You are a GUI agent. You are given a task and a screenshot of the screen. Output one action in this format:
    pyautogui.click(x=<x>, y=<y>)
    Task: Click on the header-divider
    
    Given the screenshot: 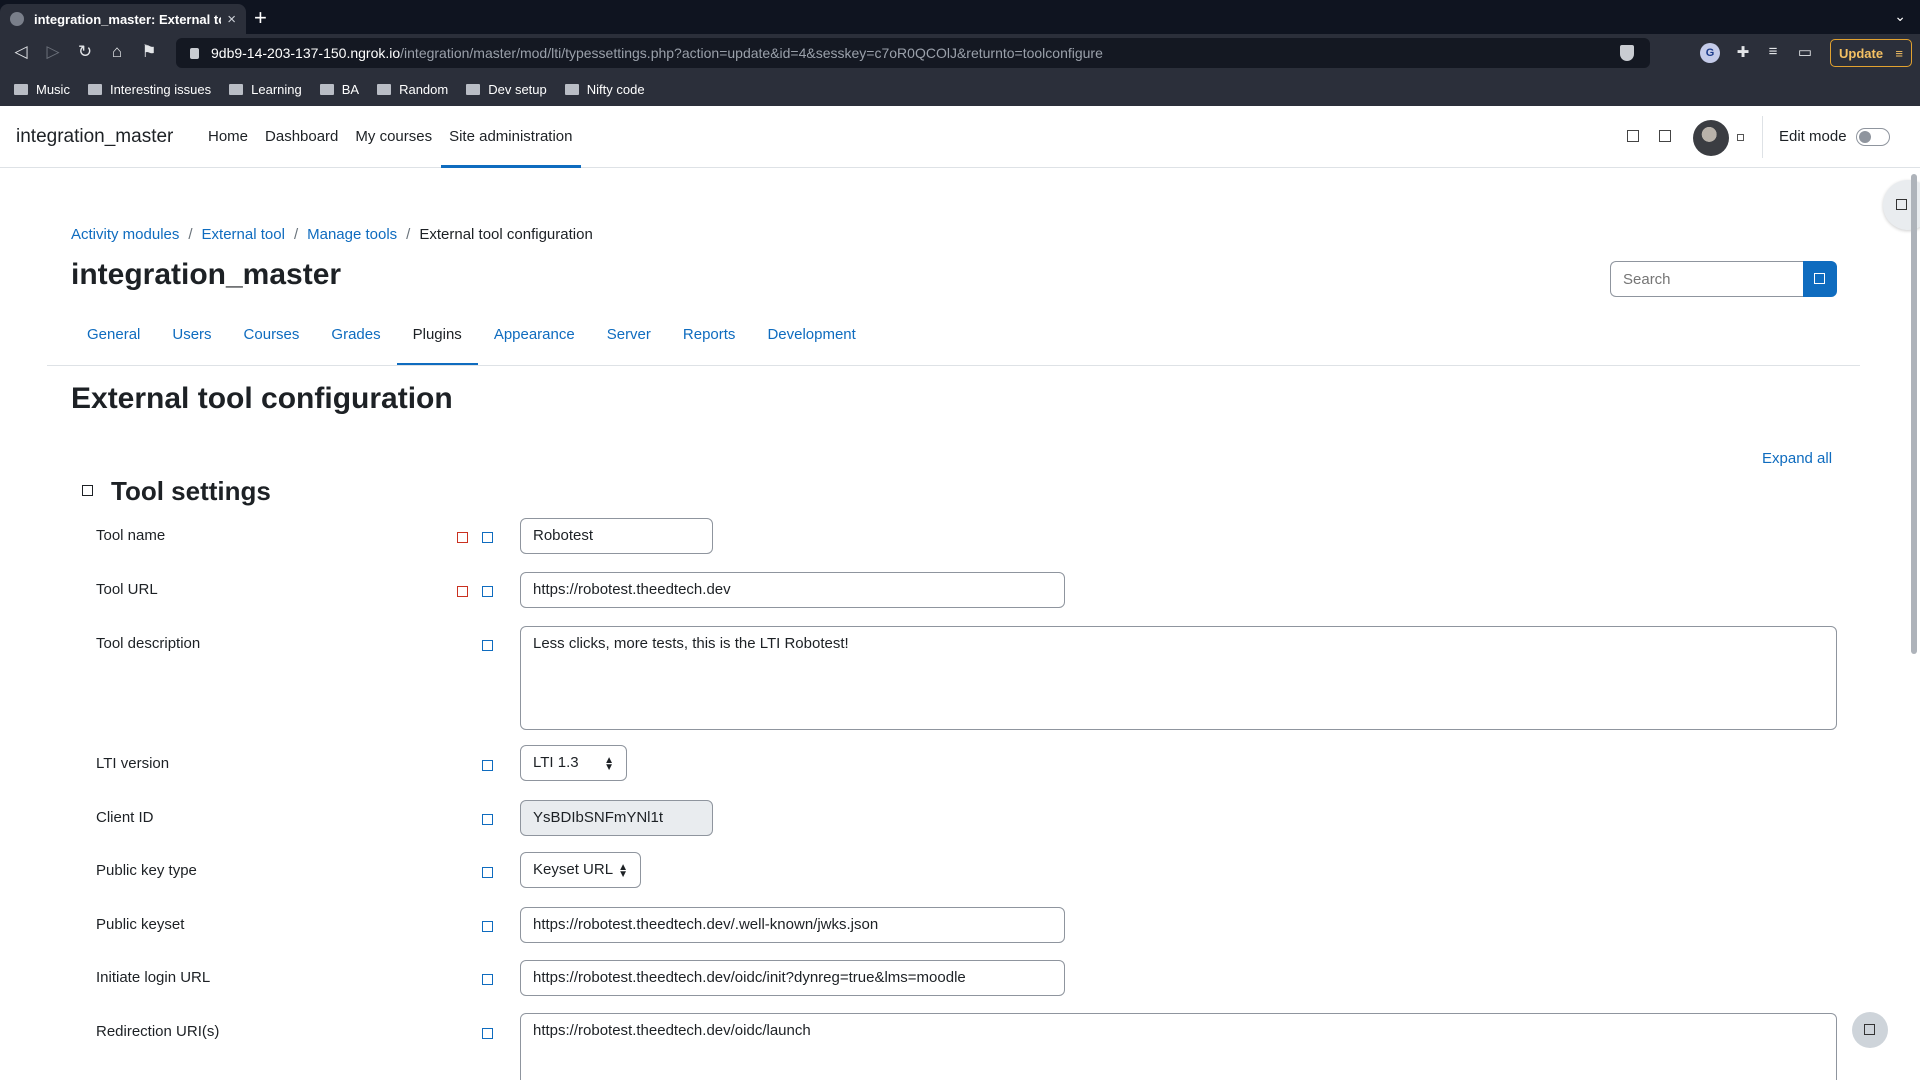 What is the action you would take?
    pyautogui.click(x=1762, y=137)
    